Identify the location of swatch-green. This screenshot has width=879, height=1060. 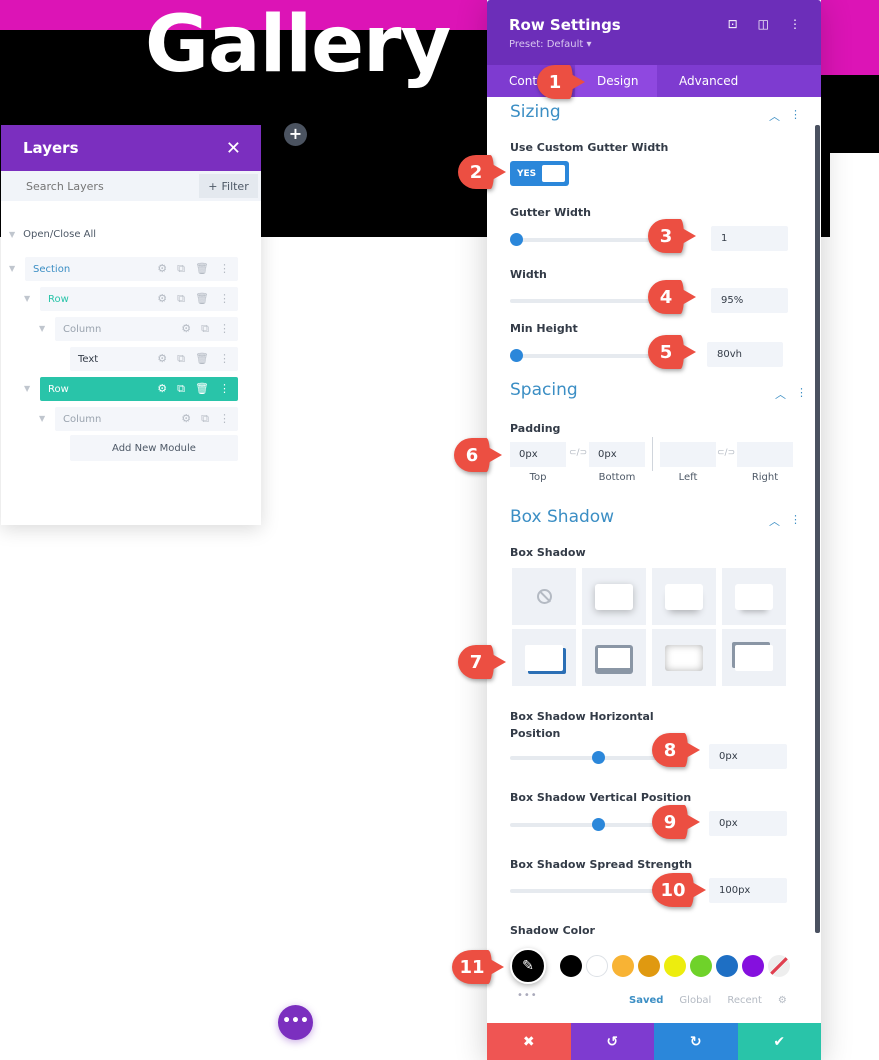
(701, 966).